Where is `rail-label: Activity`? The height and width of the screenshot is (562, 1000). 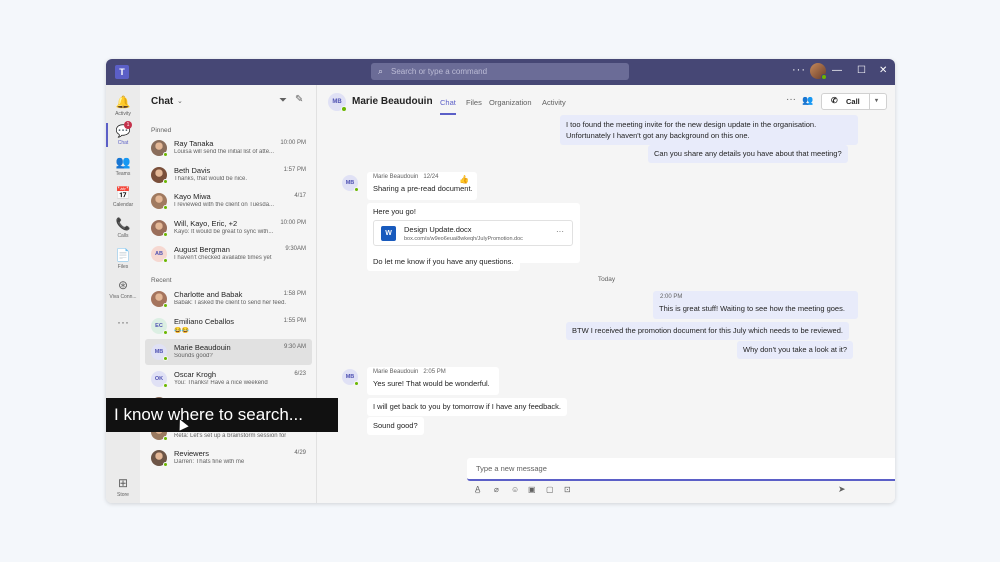 rail-label: Activity is located at coordinates (123, 114).